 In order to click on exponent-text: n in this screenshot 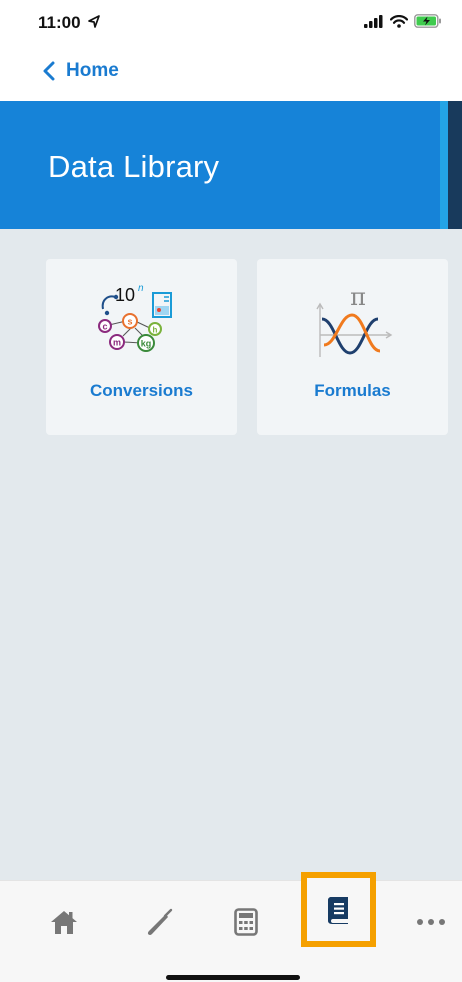, I will do `click(141, 288)`.